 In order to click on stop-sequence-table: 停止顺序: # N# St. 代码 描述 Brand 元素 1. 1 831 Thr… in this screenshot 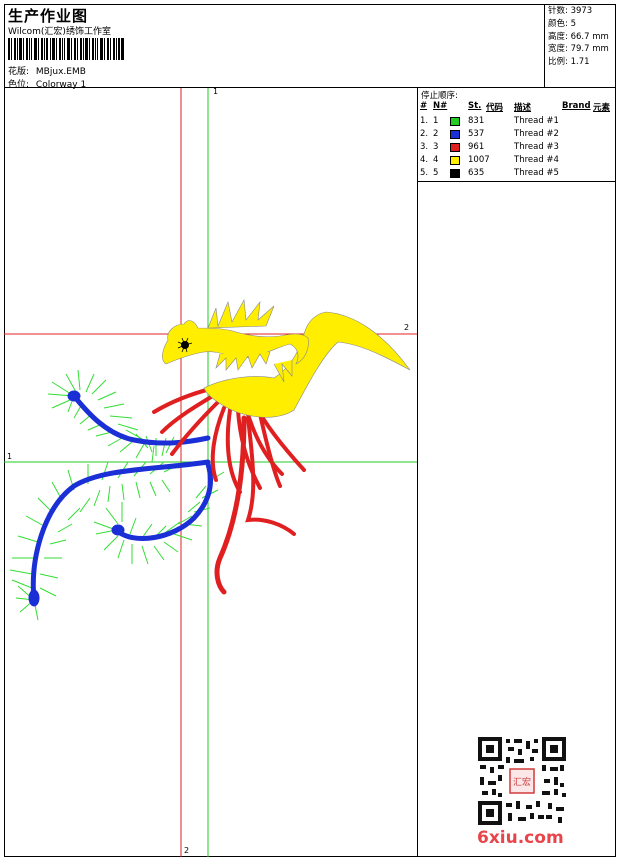, I will do `click(517, 135)`.